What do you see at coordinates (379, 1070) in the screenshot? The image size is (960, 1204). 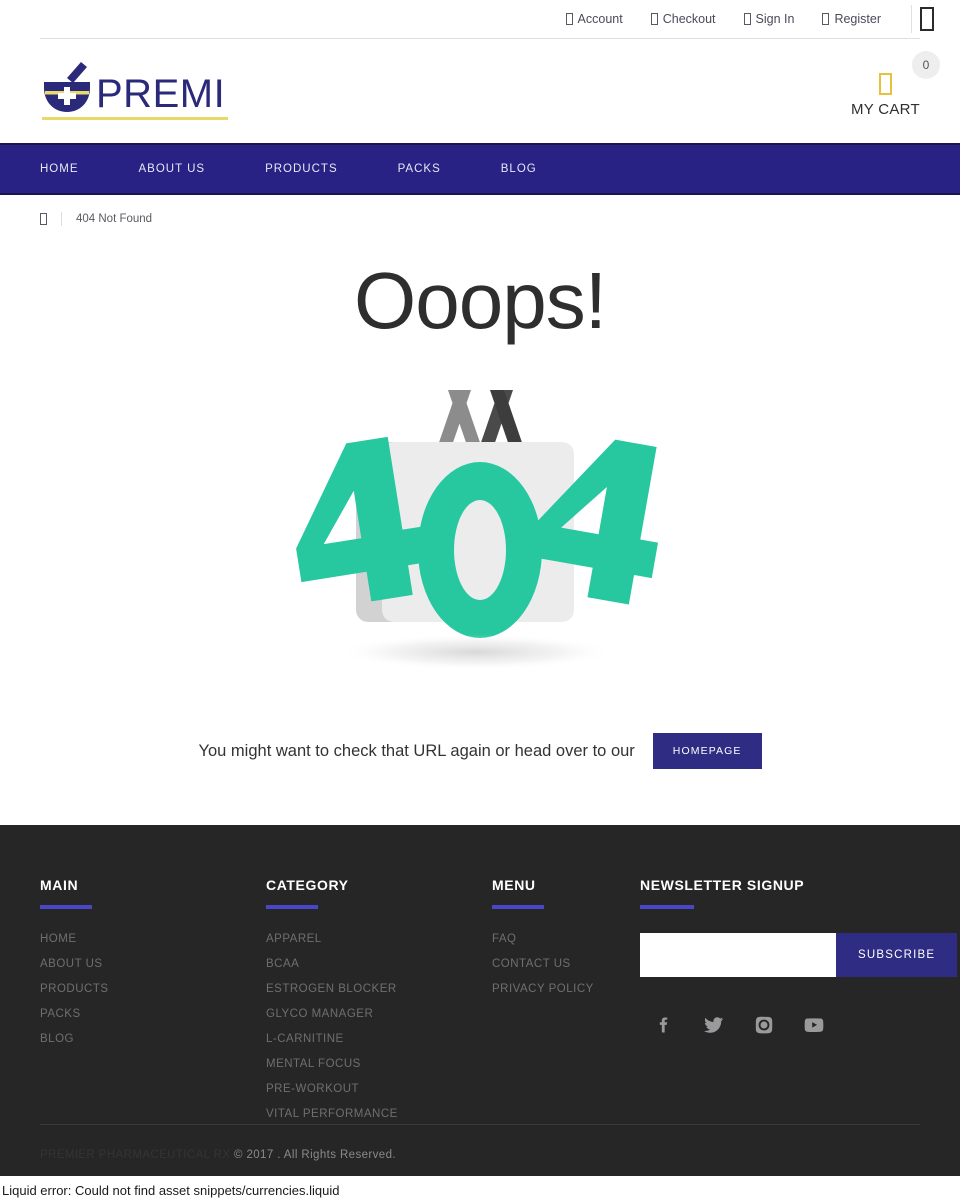 I see `footer-link-mental-focus: MENTAL FOCUS` at bounding box center [379, 1070].